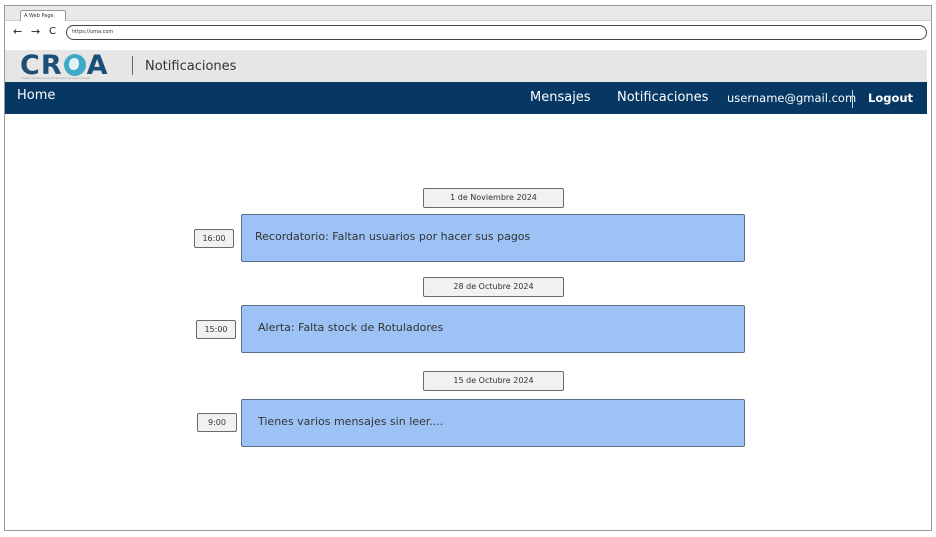 This screenshot has width=936, height=537. What do you see at coordinates (890, 98) in the screenshot?
I see `logout-button: Logout` at bounding box center [890, 98].